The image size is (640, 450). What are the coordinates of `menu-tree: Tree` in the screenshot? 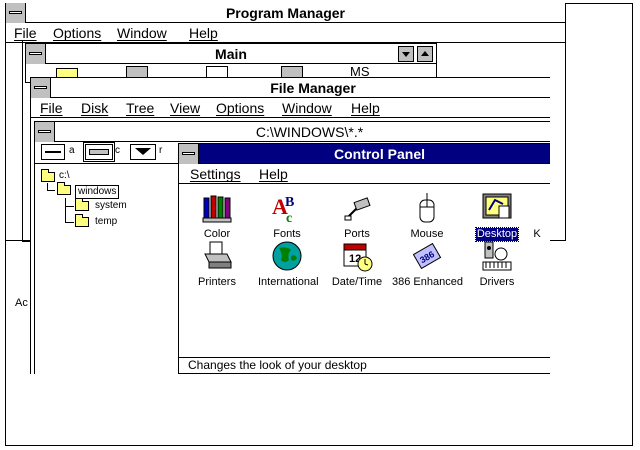 It's located at (140, 108).